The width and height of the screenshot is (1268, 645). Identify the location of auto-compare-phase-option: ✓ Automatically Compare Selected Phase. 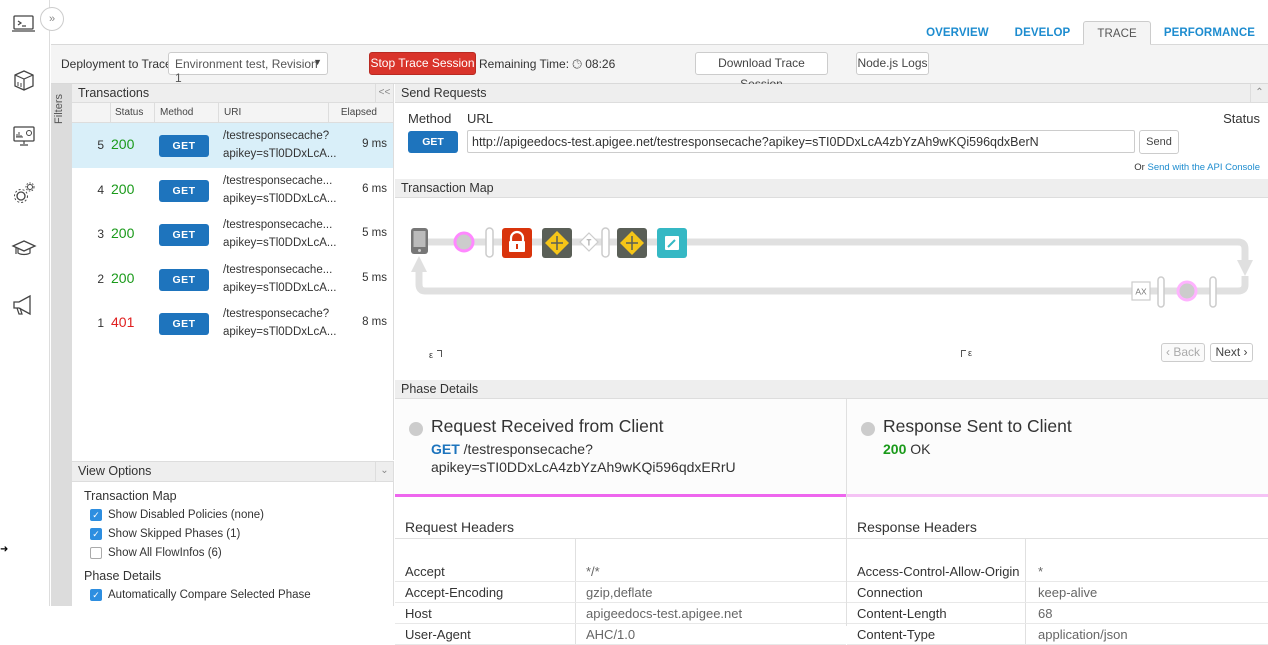
(241, 594).